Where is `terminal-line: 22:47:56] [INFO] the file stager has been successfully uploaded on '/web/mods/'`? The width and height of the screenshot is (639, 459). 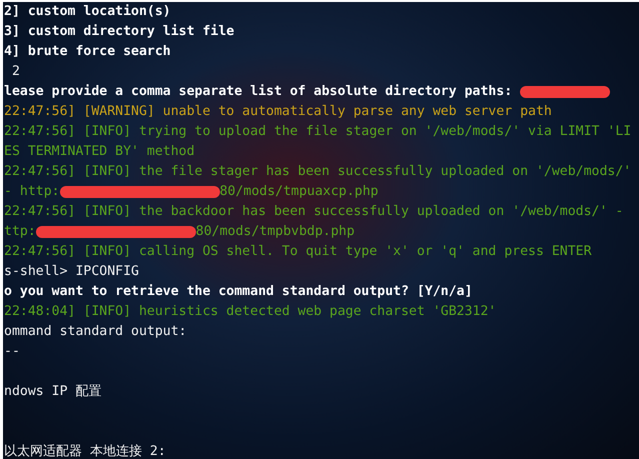
terminal-line: 22:47:56] [INFO] the file stager has been successfully uploaded on '/web/mods/' is located at coordinates (318, 172).